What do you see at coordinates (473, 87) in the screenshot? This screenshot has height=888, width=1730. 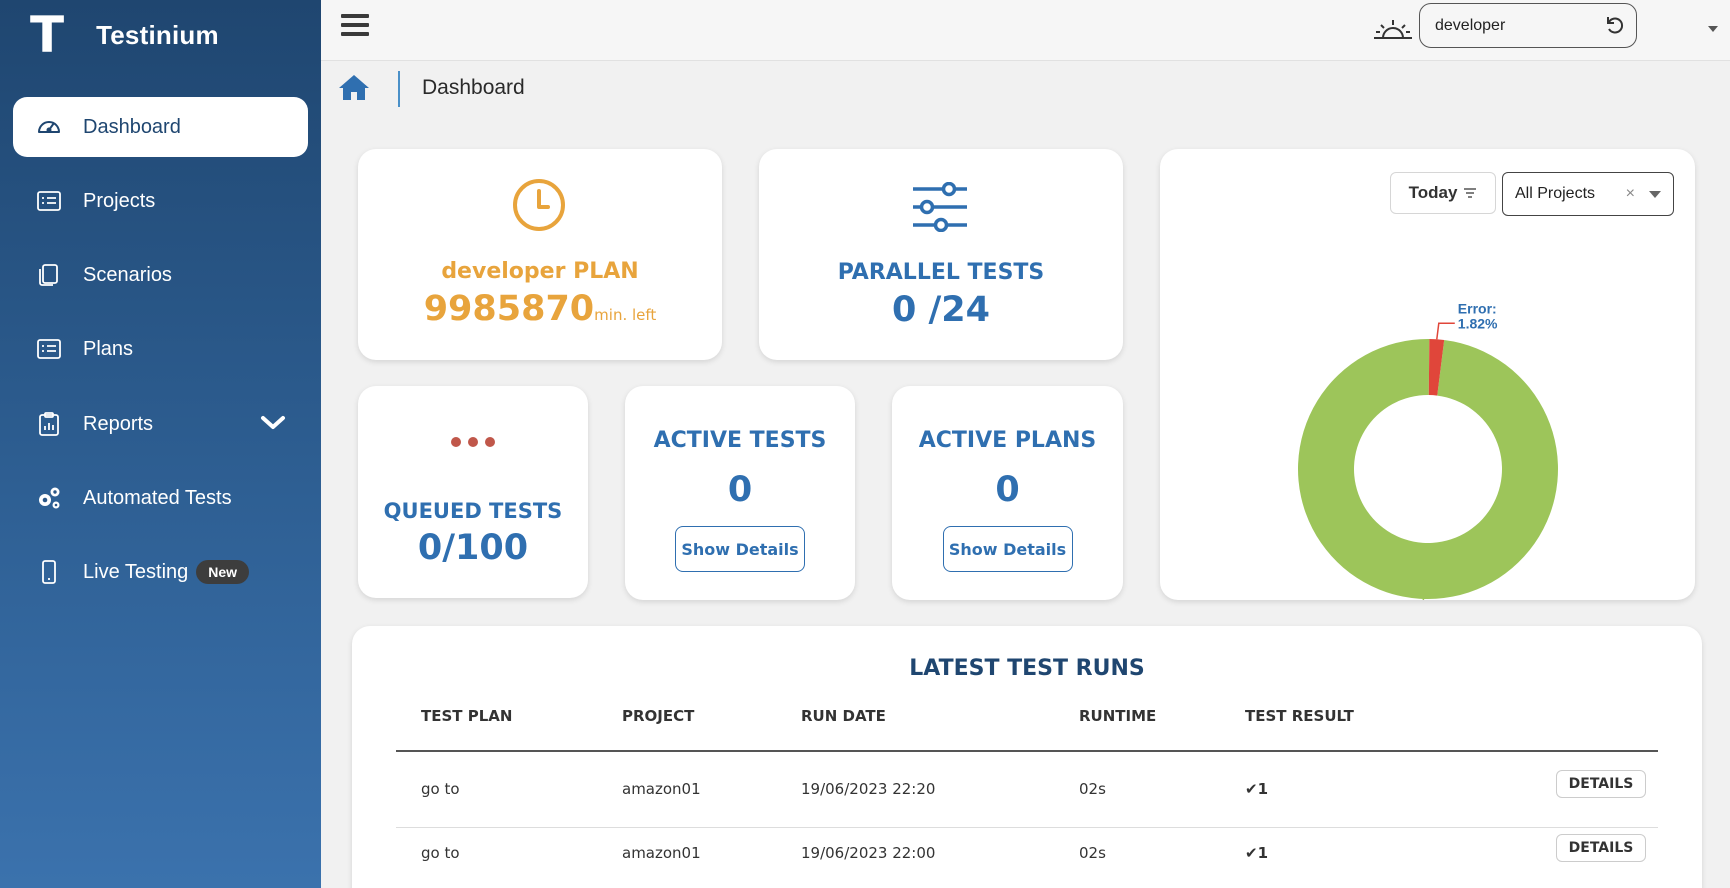 I see `page-title: Dashboard` at bounding box center [473, 87].